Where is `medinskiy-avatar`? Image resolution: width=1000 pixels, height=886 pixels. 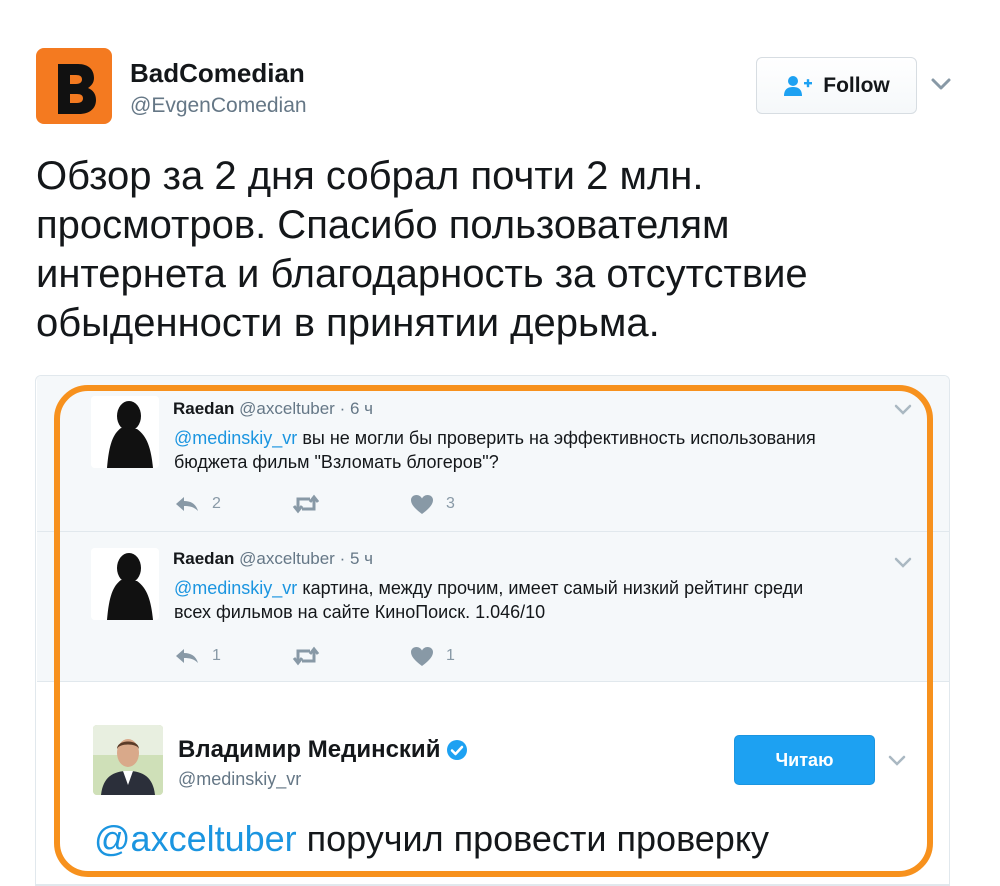
medinskiy-avatar is located at coordinates (128, 760).